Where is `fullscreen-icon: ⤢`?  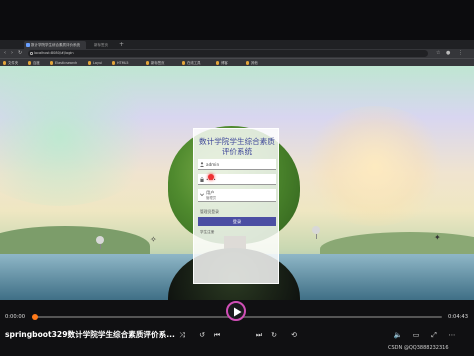 fullscreen-icon: ⤢ is located at coordinates (434, 335).